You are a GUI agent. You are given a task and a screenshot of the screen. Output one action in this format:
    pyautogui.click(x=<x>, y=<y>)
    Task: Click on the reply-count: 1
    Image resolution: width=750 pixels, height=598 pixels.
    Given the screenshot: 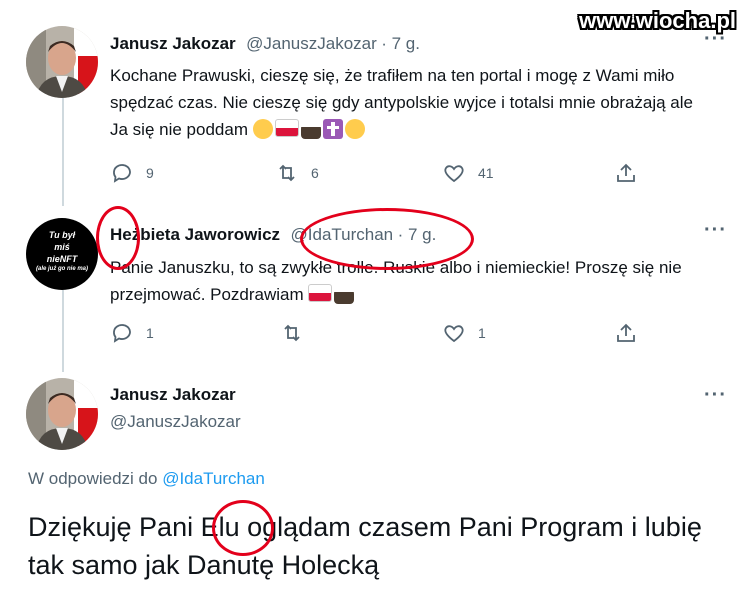 What is the action you would take?
    pyautogui.click(x=150, y=333)
    